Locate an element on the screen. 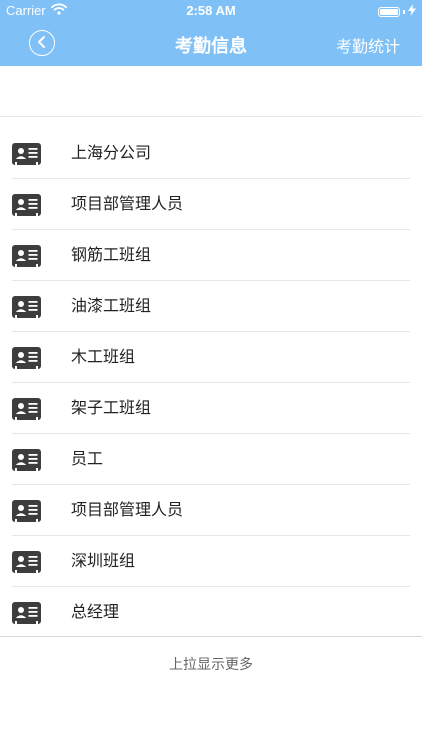 This screenshot has width=422, height=750. attendance-stats-button: 考勤统计 is located at coordinates (368, 45).